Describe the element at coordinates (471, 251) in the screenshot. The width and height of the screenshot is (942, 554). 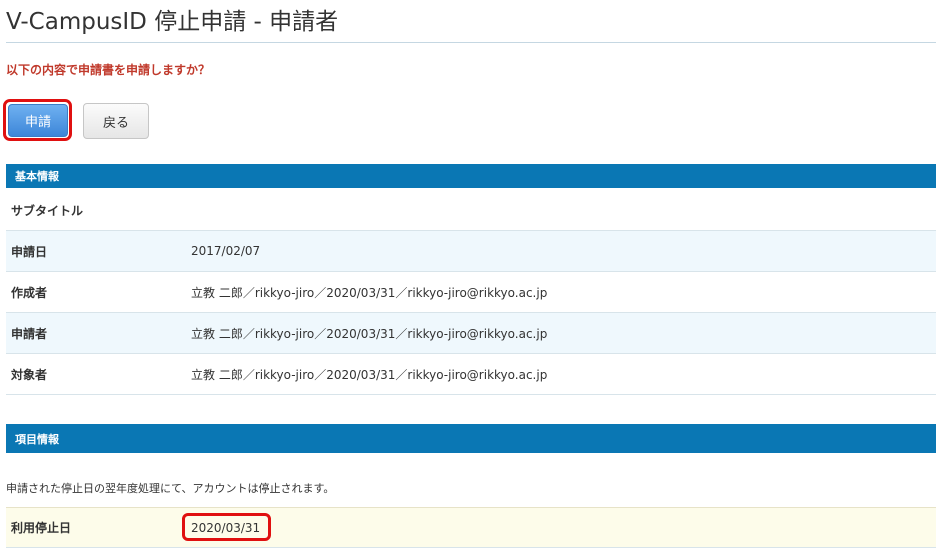
I see `table-row-apply-date: 申請日 2017/02/07` at that location.